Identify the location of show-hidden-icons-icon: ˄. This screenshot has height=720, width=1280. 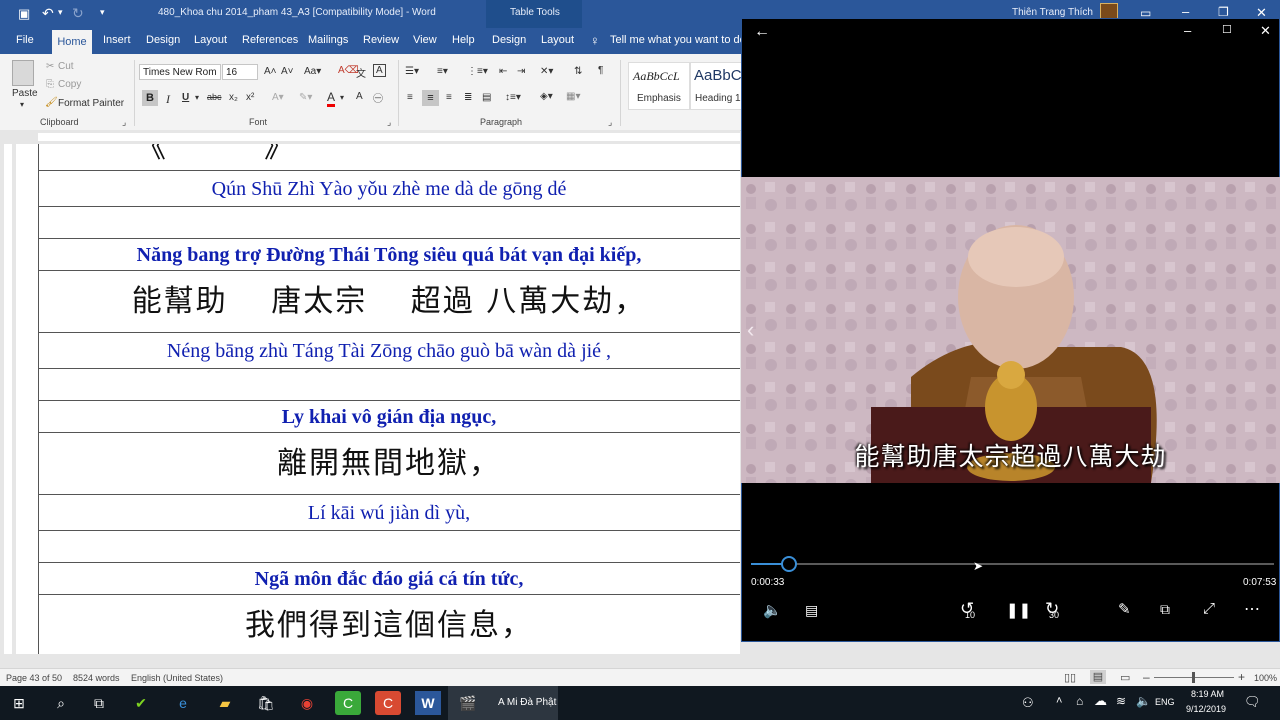
(1059, 701).